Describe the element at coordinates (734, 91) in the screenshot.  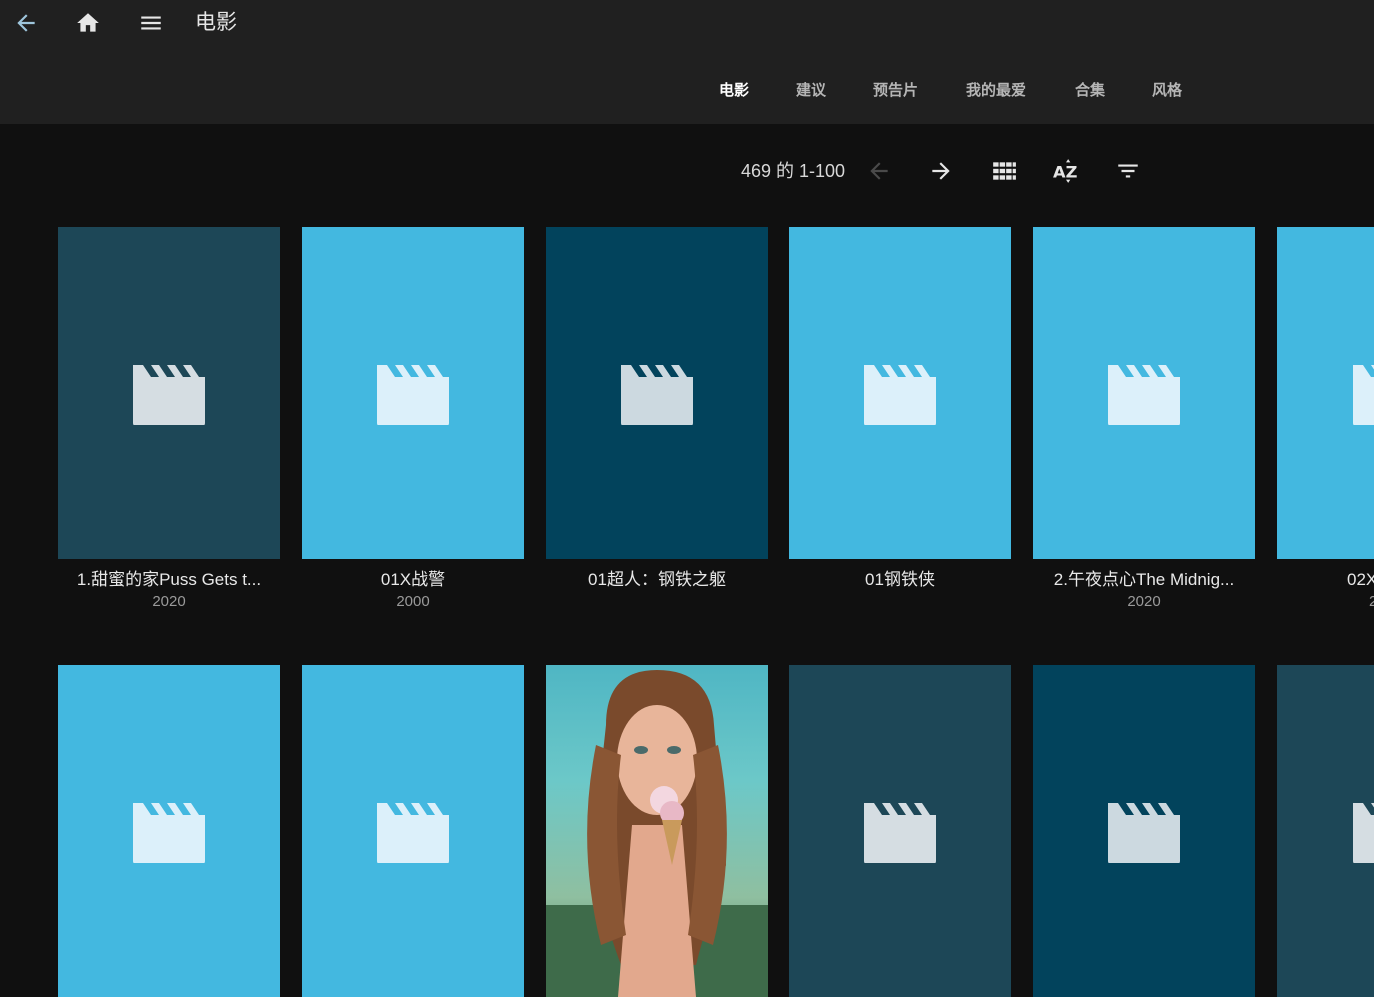
I see `tab-movies: 电影` at that location.